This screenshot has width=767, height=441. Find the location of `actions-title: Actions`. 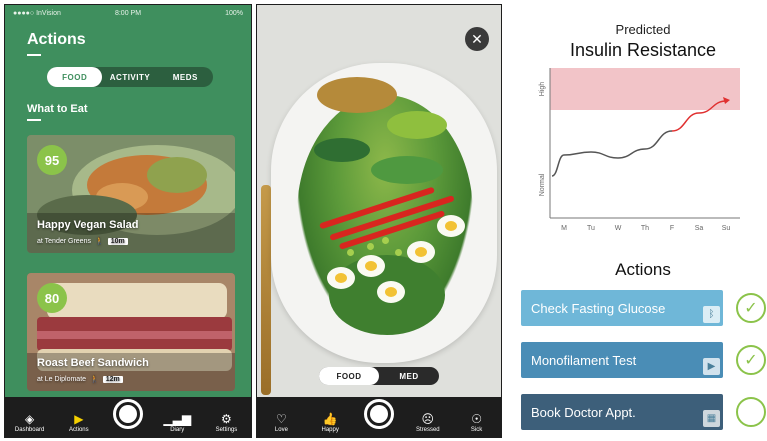

actions-title: Actions is located at coordinates (643, 269).